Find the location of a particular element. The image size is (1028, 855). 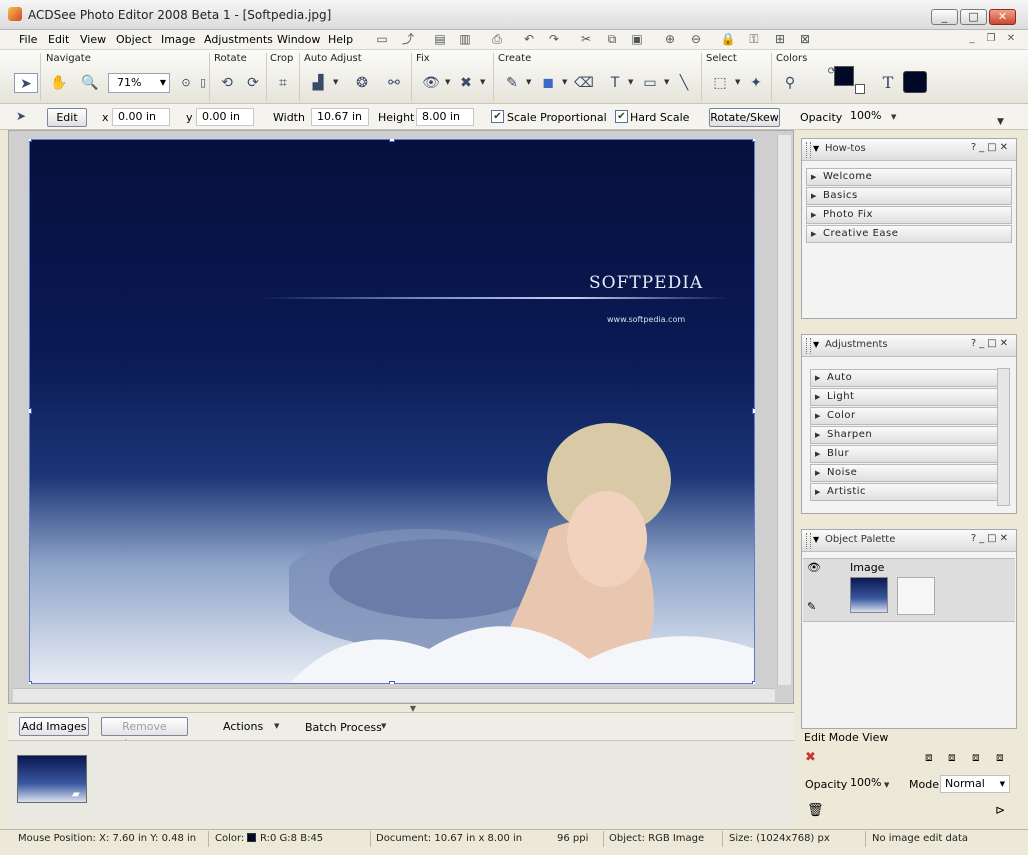

minimize-button: _ is located at coordinates (944, 17).